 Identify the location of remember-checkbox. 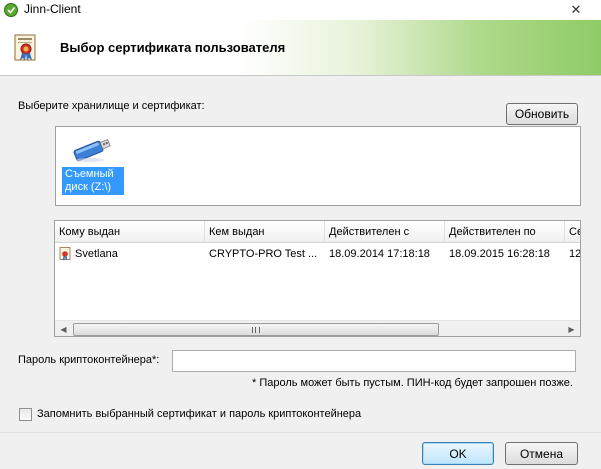
(25, 414).